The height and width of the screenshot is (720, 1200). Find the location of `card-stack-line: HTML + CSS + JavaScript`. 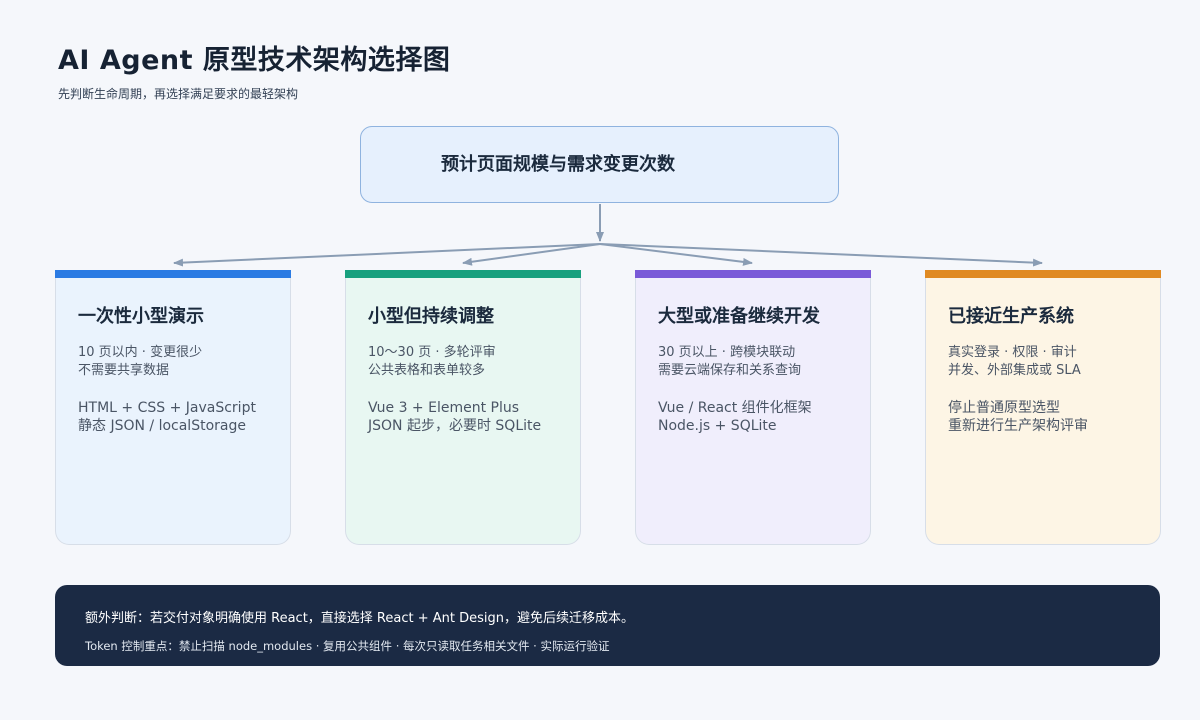

card-stack-line: HTML + CSS + JavaScript is located at coordinates (167, 408).